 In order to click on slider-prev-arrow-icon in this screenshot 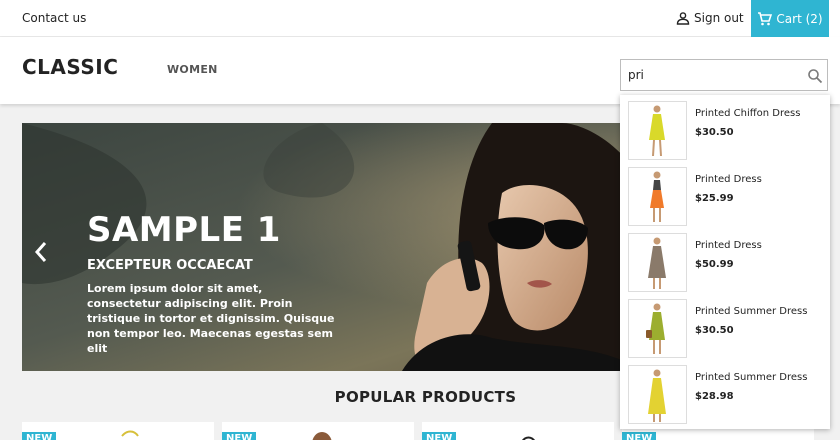, I will do `click(41, 252)`.